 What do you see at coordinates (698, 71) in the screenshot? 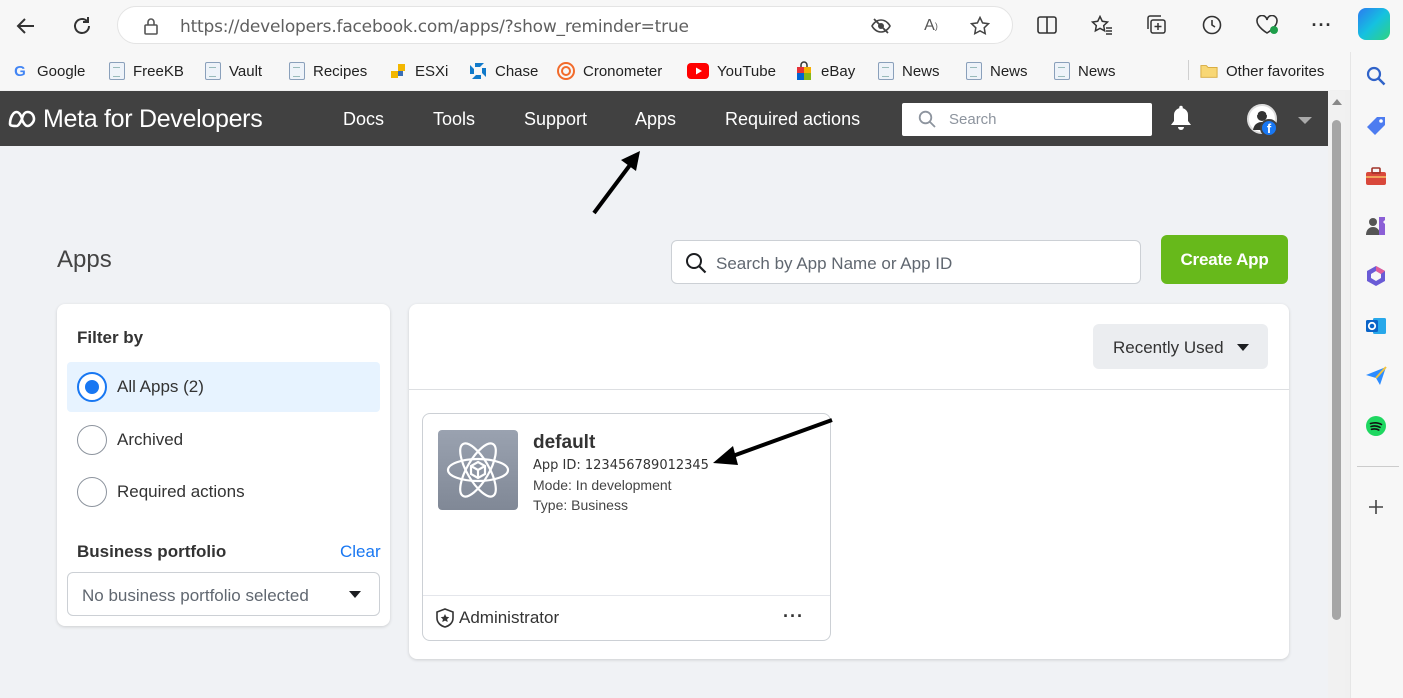
I see `youtube-icon` at bounding box center [698, 71].